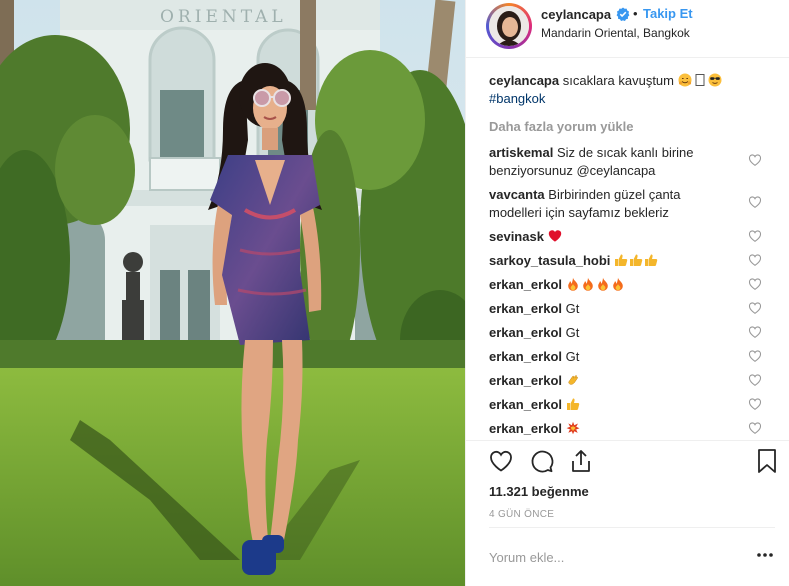 The width and height of the screenshot is (789, 586). What do you see at coordinates (624, 237) in the screenshot?
I see `comment-item: sevinask` at bounding box center [624, 237].